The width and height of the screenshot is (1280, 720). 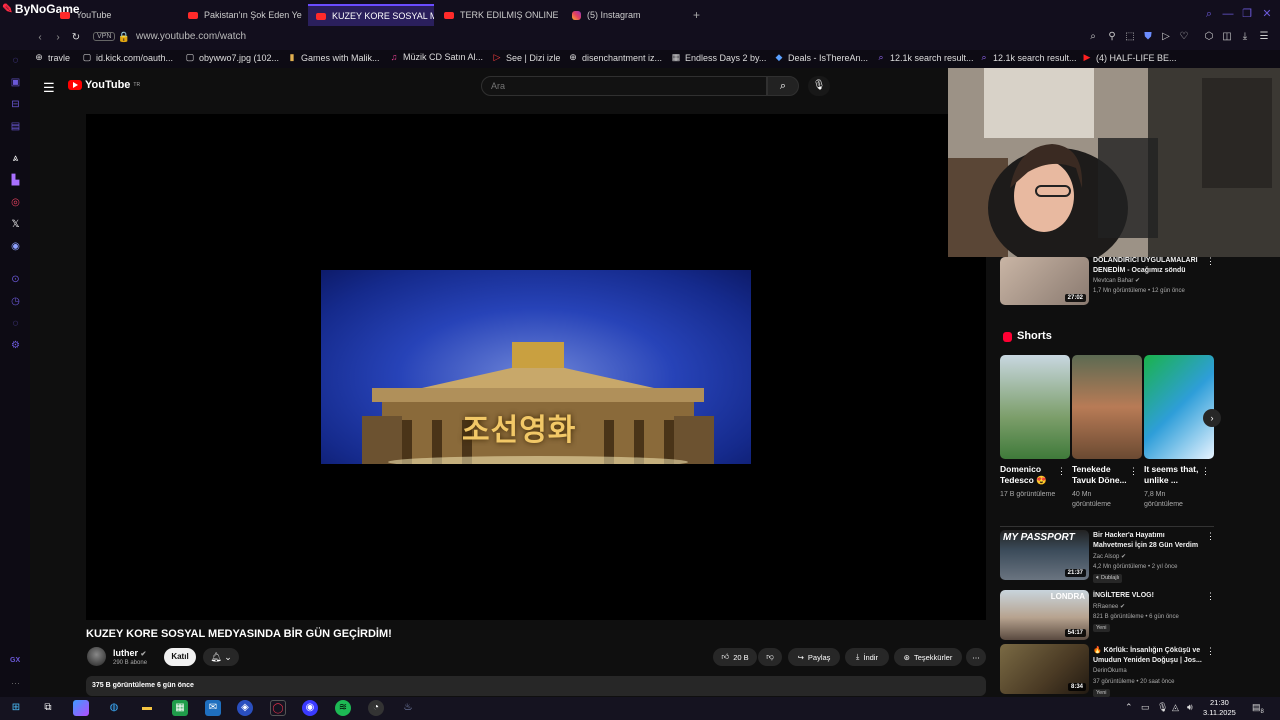 What do you see at coordinates (1109, 606) in the screenshot?
I see `recommended-channel: RRaenee ✔` at bounding box center [1109, 606].